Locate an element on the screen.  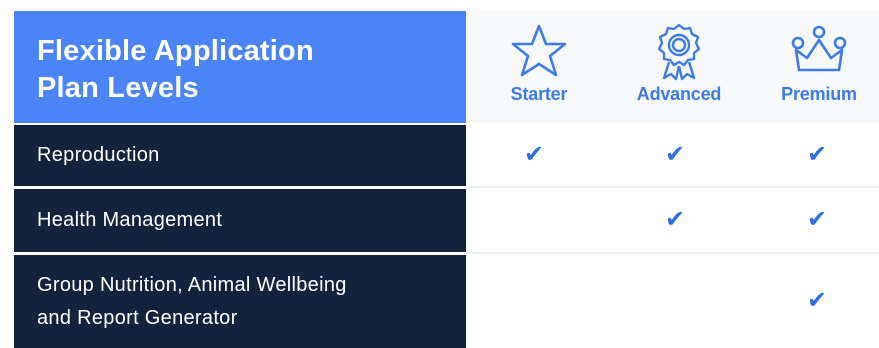
plan-header-starter: Starter is located at coordinates (539, 63).